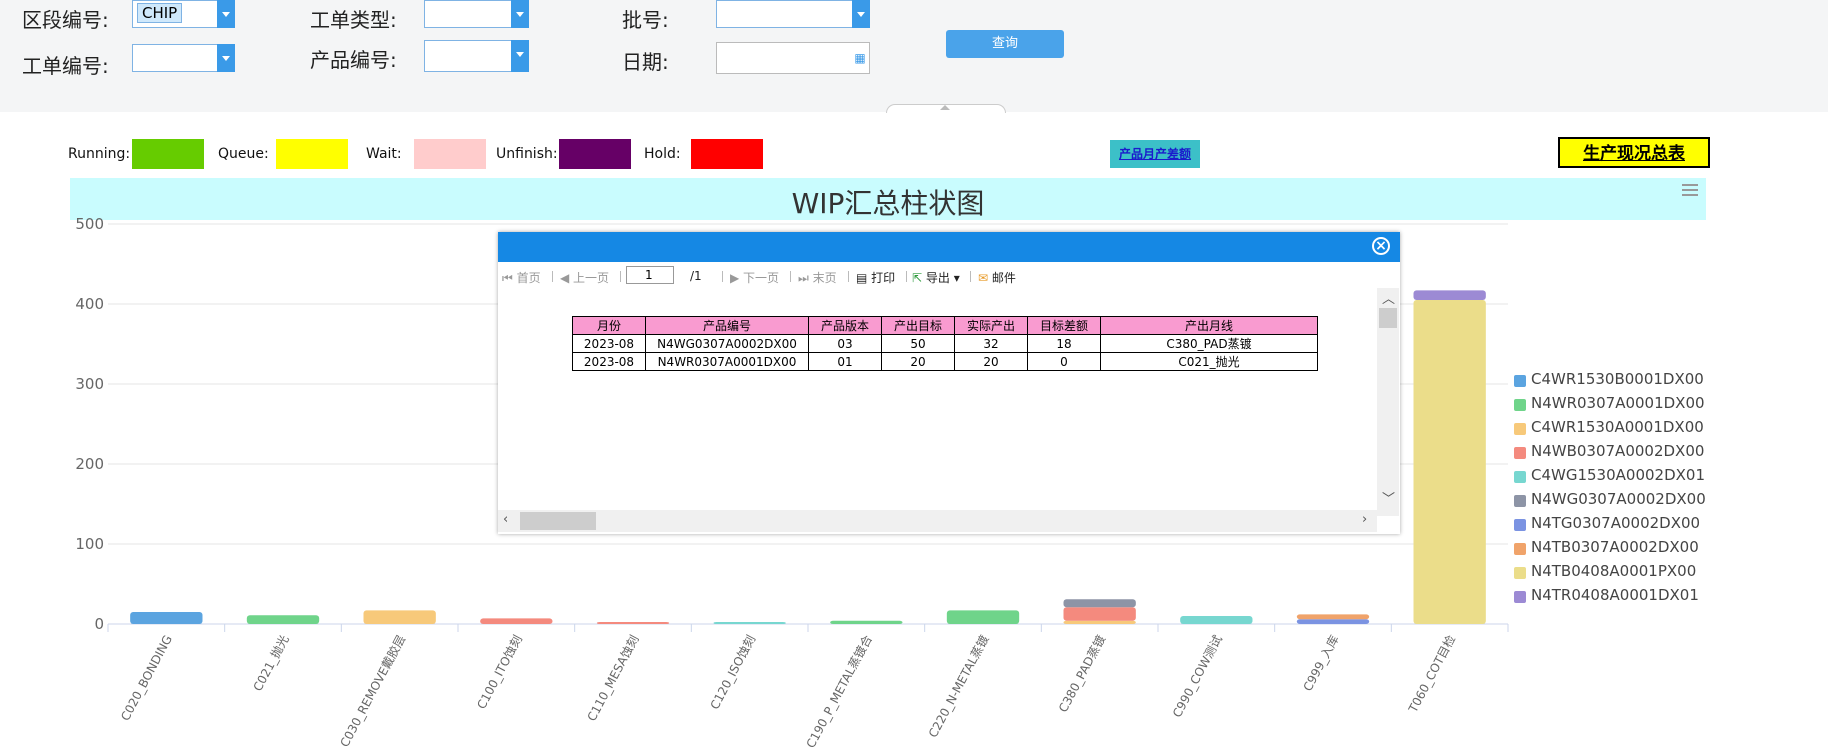 The width and height of the screenshot is (1828, 752). Describe the element at coordinates (1617, 427) in the screenshot. I see `series-legend-label: C4WR1530A0001DX00` at that location.